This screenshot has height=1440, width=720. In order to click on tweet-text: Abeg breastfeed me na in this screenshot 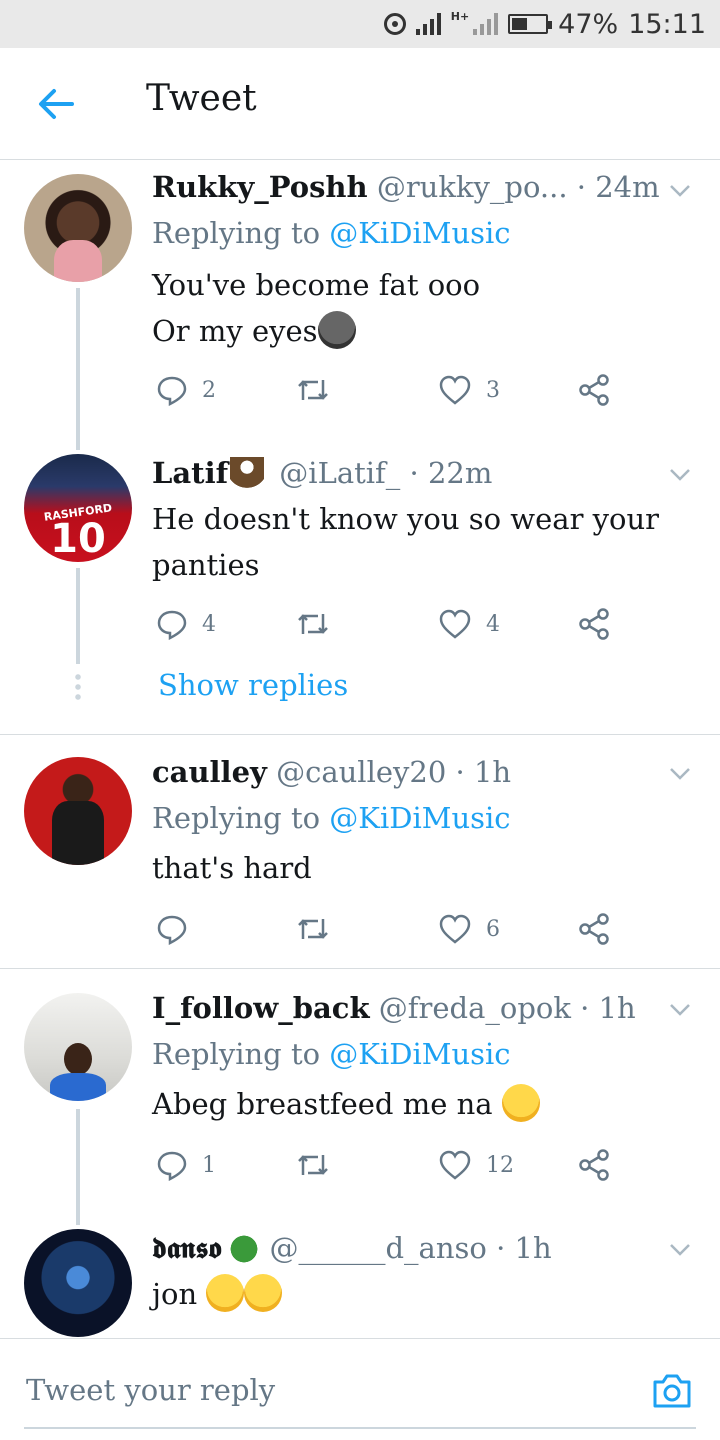, I will do `click(422, 1104)`.